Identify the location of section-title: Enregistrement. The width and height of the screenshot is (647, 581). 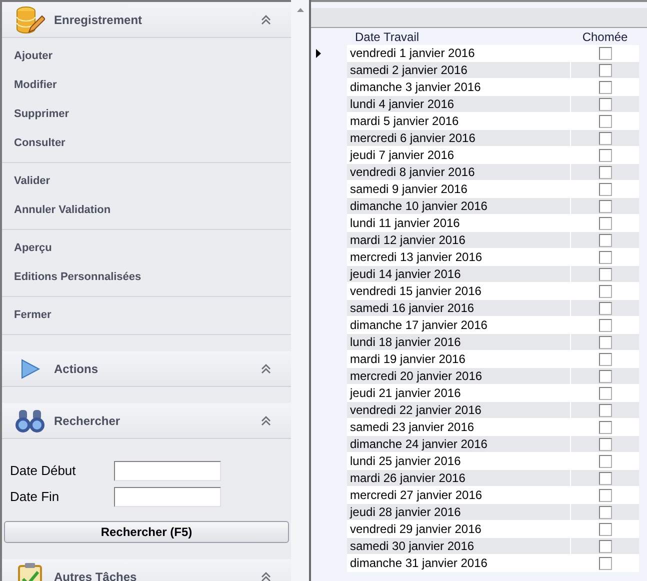
(99, 20).